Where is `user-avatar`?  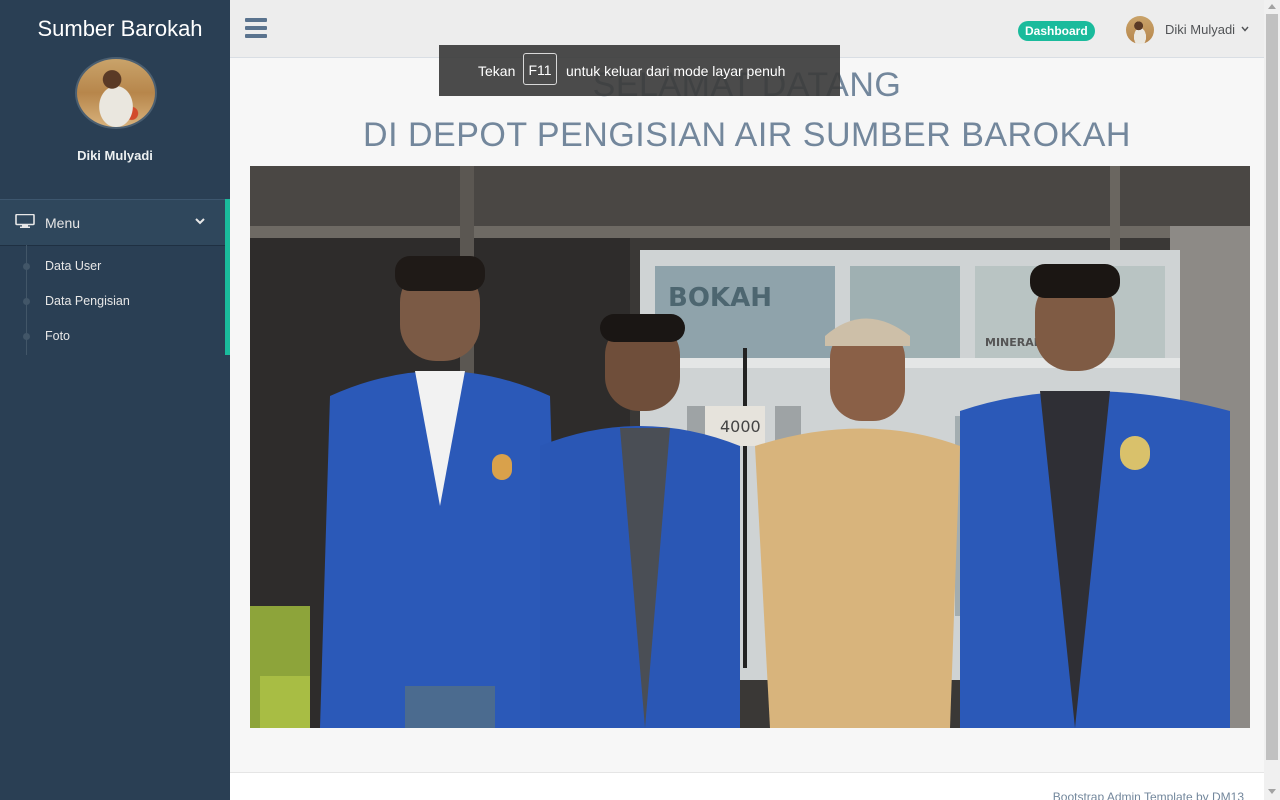 user-avatar is located at coordinates (1140, 30).